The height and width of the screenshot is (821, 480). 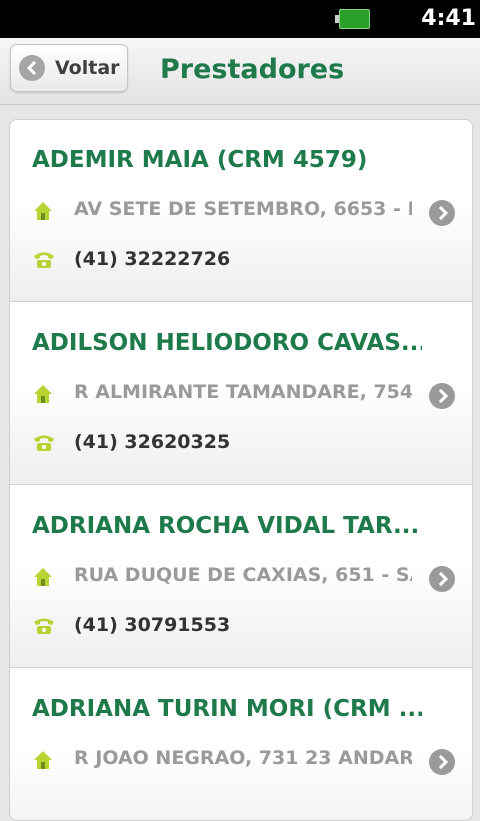 I want to click on provider-phone: (41) 32620325, so click(x=152, y=442).